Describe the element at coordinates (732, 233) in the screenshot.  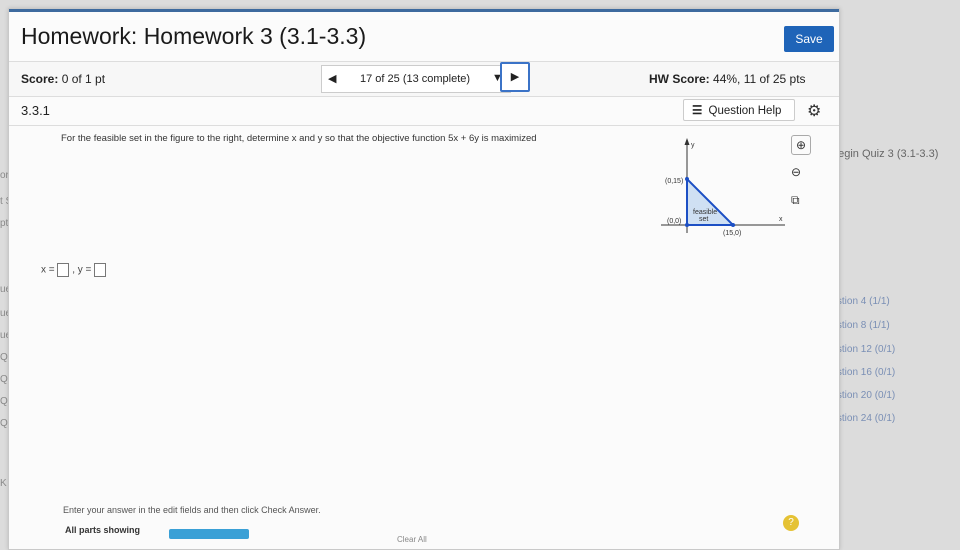
I see `point-label: (15,0)` at that location.